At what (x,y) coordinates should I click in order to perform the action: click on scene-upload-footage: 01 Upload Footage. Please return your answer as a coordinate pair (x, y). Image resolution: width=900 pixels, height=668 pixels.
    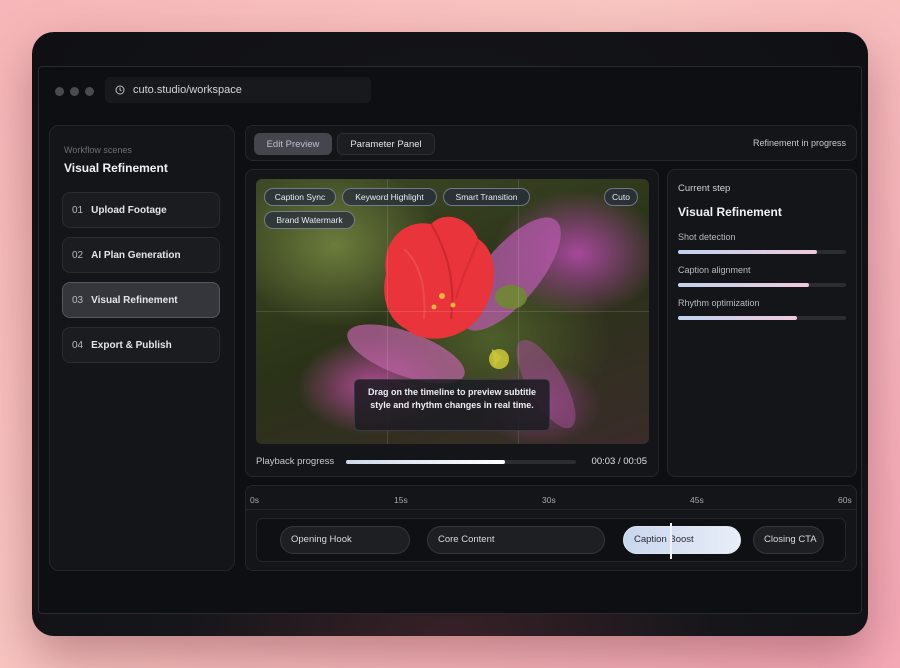
    Looking at the image, I should click on (141, 210).